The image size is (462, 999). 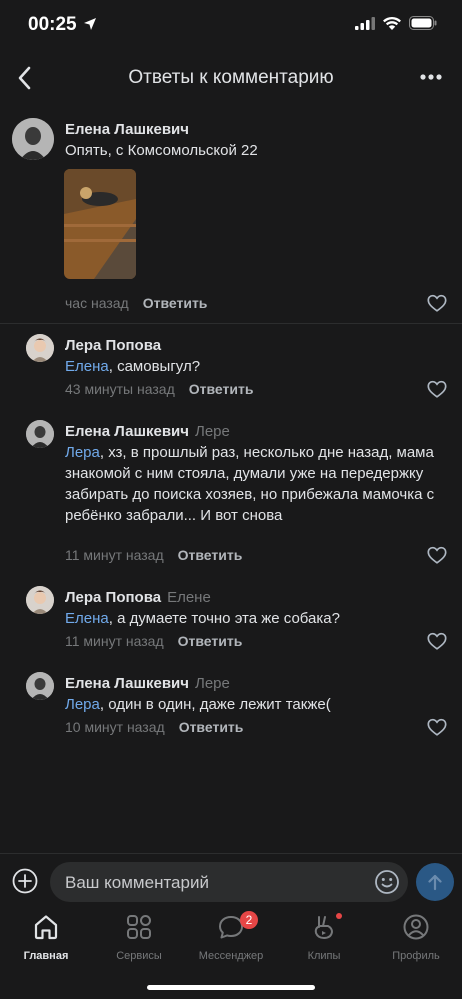 What do you see at coordinates (127, 129) in the screenshot?
I see `comment-author: Елена Лашкевич` at bounding box center [127, 129].